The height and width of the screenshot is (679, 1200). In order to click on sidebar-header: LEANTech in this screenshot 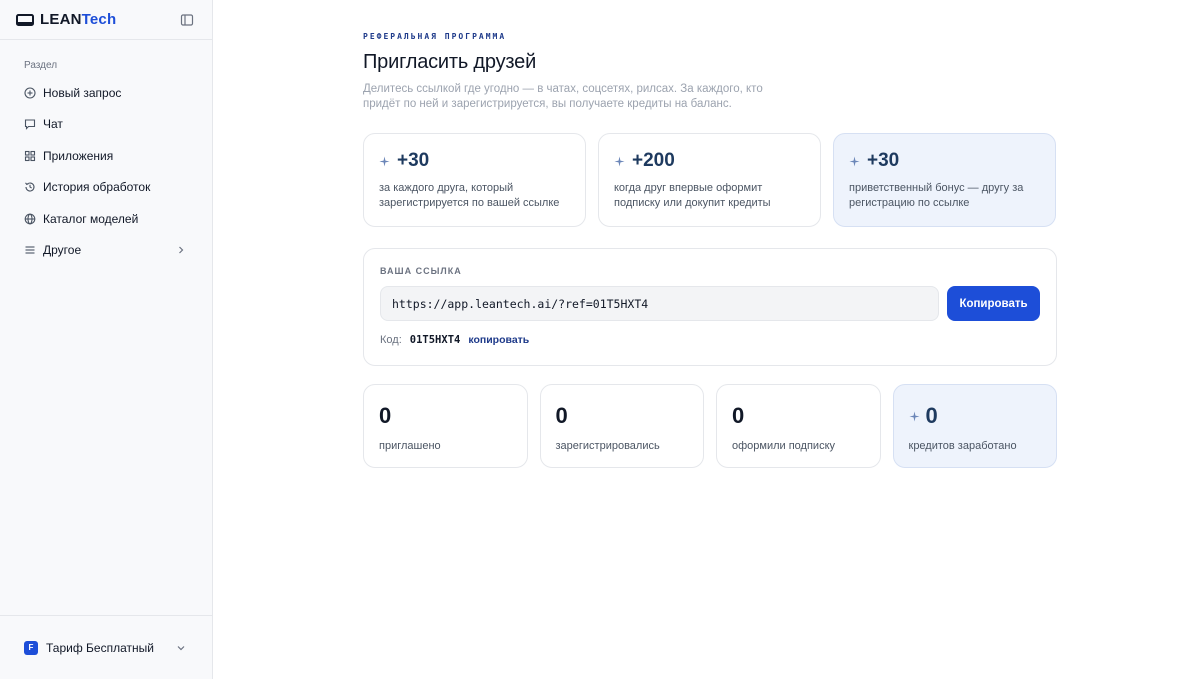, I will do `click(106, 20)`.